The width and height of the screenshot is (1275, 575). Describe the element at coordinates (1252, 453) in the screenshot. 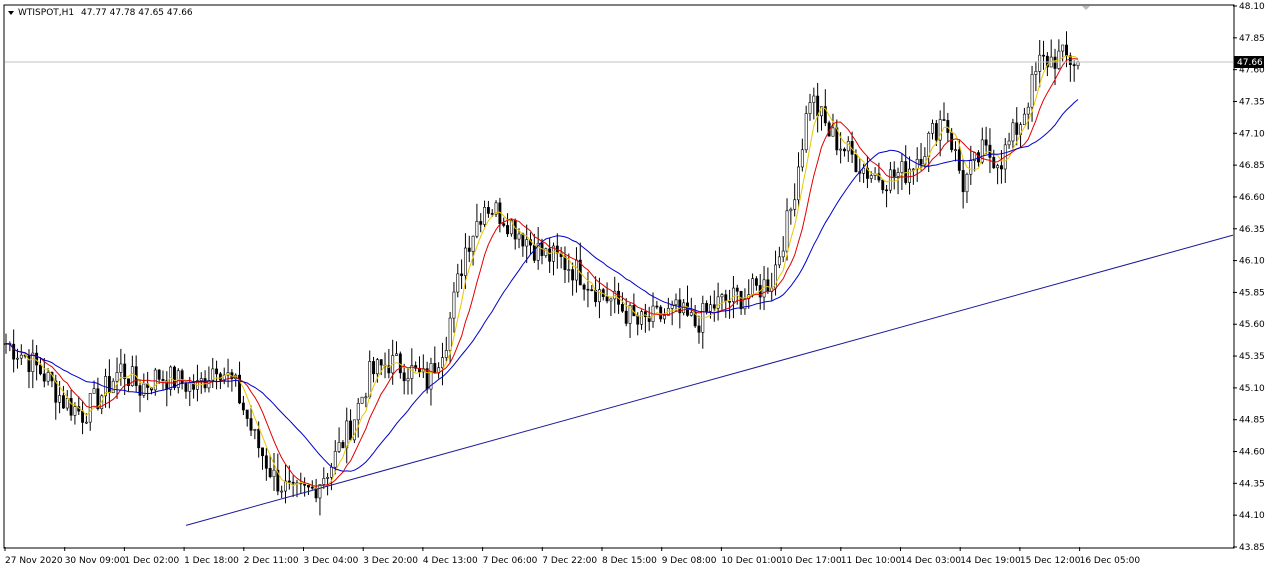

I see `y-tick-label: 44.60` at that location.